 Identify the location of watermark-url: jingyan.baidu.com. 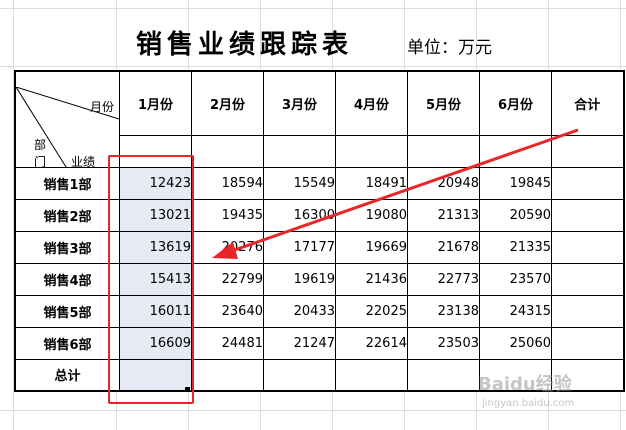
(528, 403).